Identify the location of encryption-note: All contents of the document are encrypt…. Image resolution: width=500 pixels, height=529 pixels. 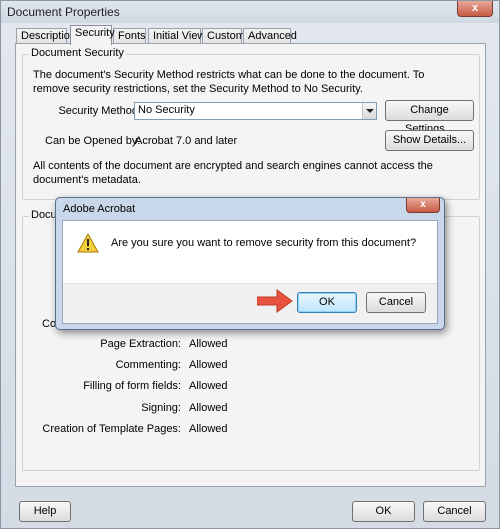
(233, 173).